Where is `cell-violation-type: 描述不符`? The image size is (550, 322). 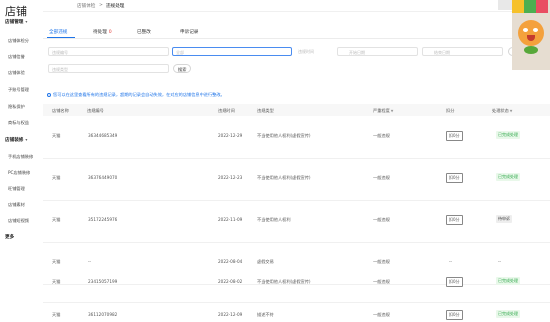 cell-violation-type: 描述不符 is located at coordinates (265, 314).